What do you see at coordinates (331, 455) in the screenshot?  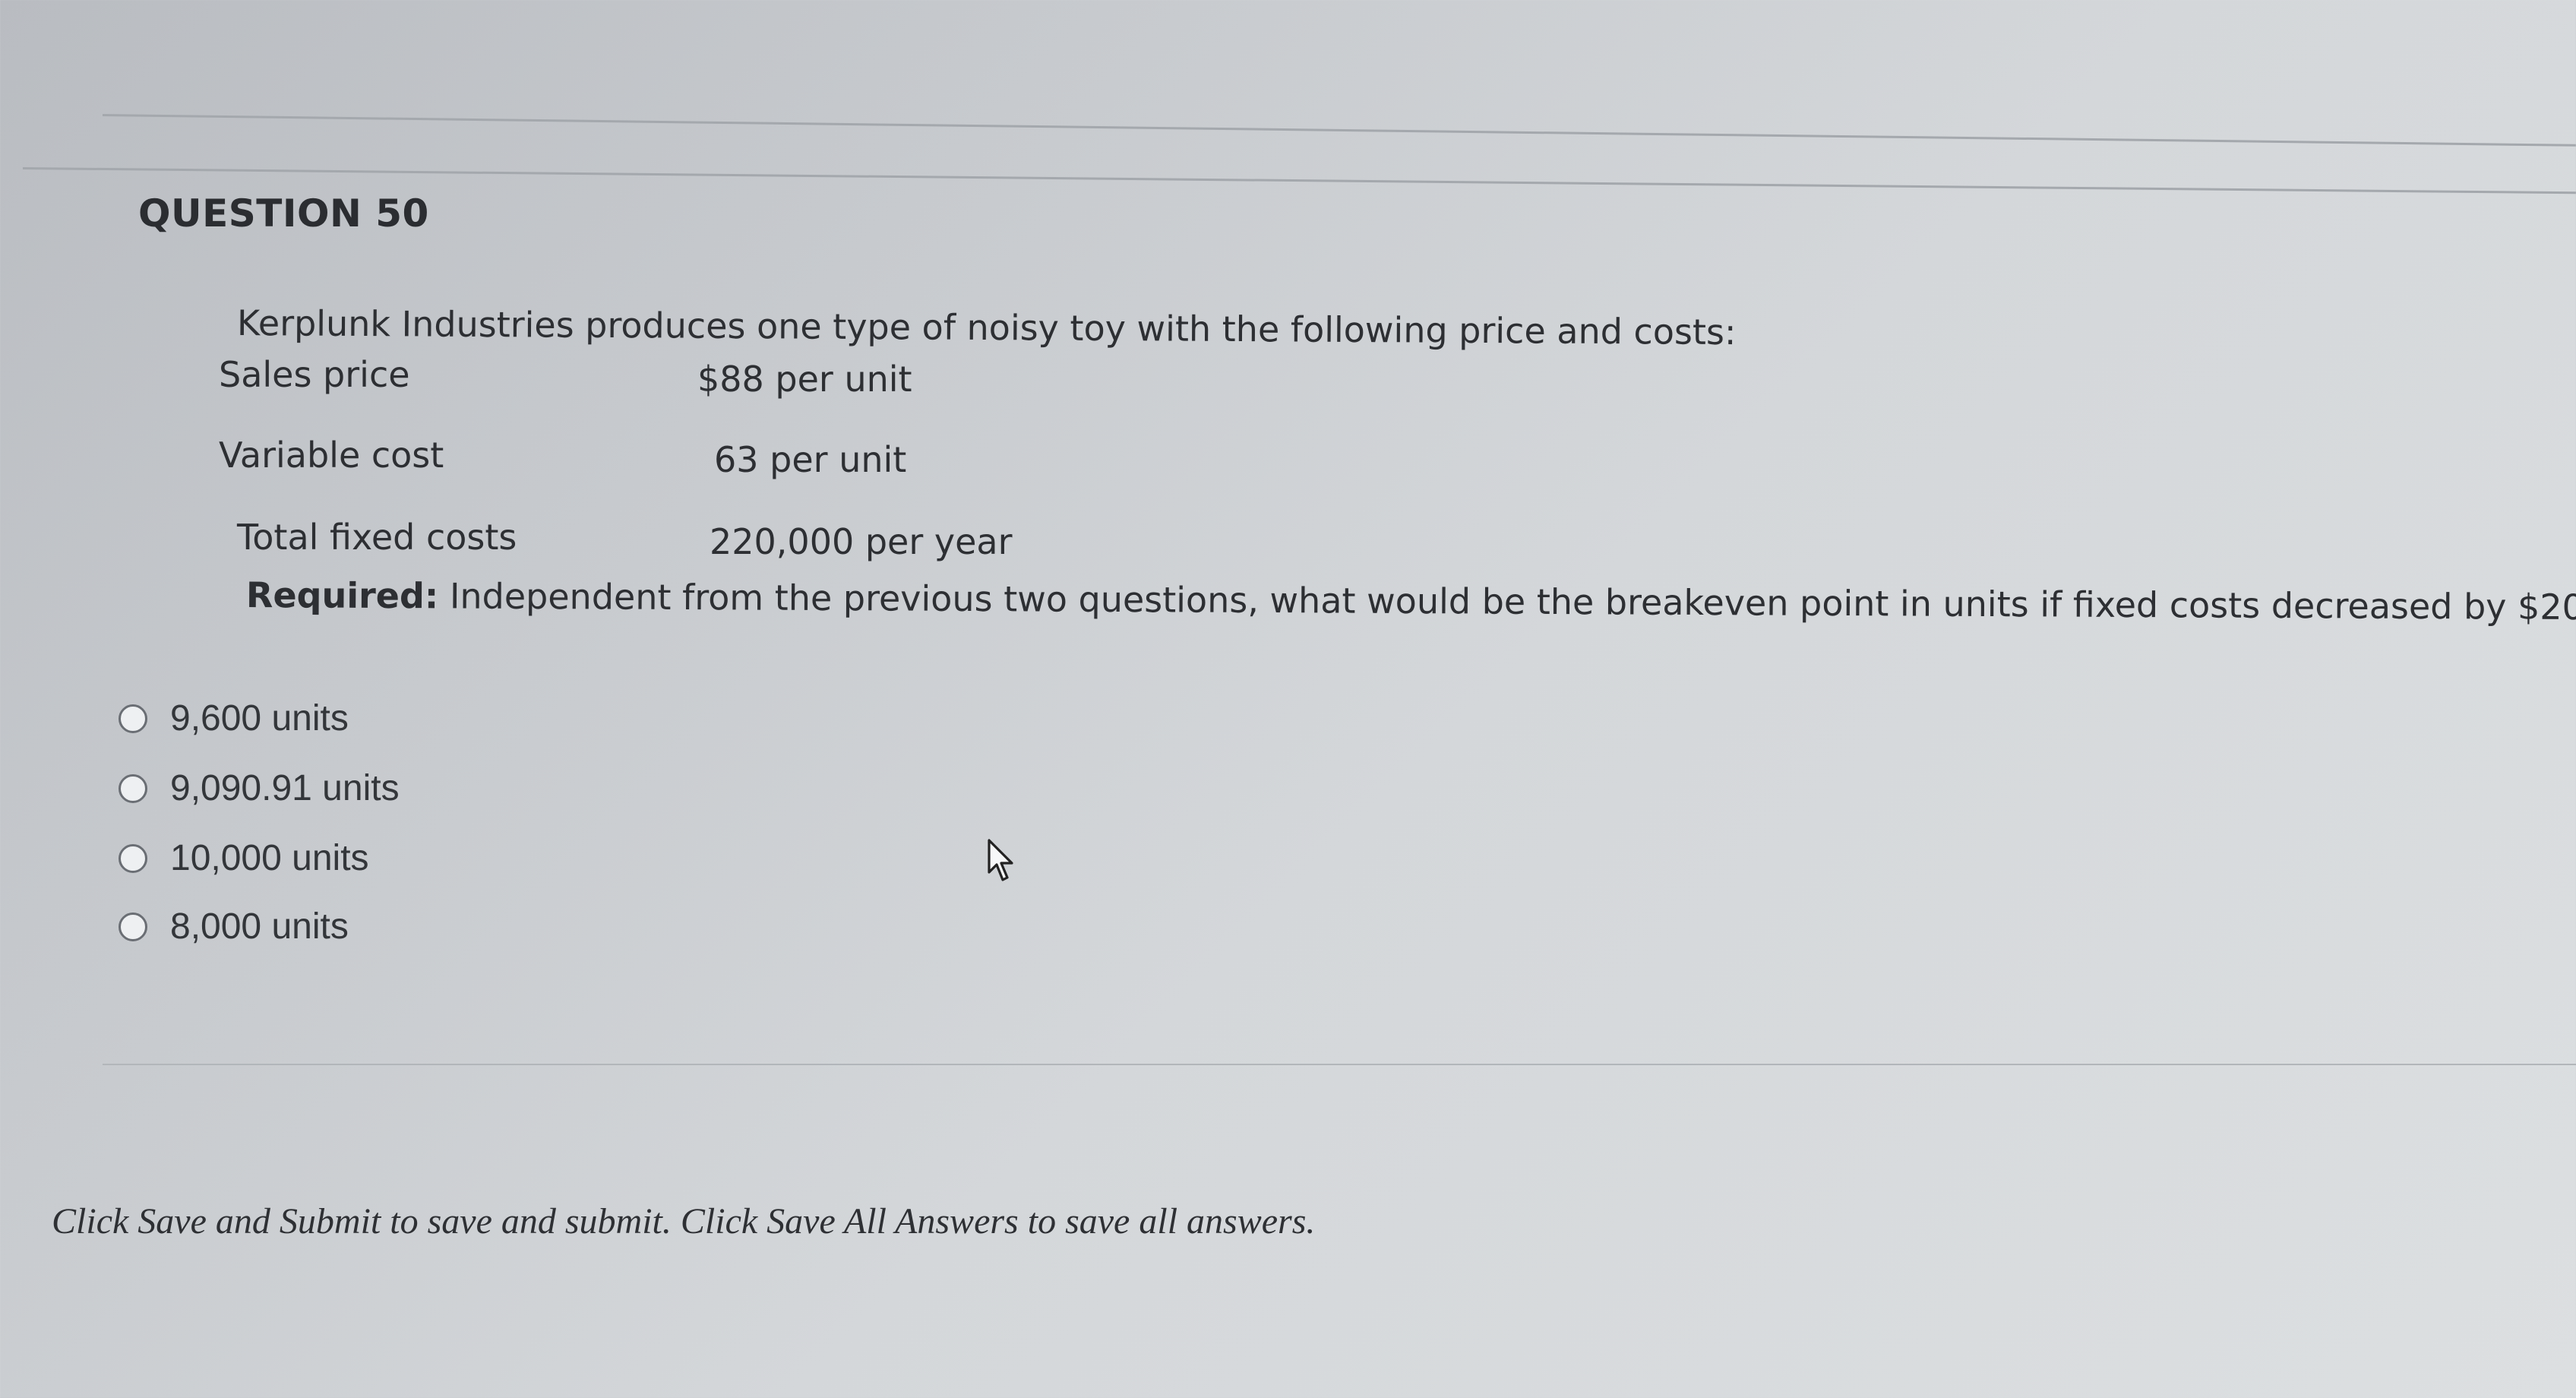 I see `variable-cost-label: Variable cost` at bounding box center [331, 455].